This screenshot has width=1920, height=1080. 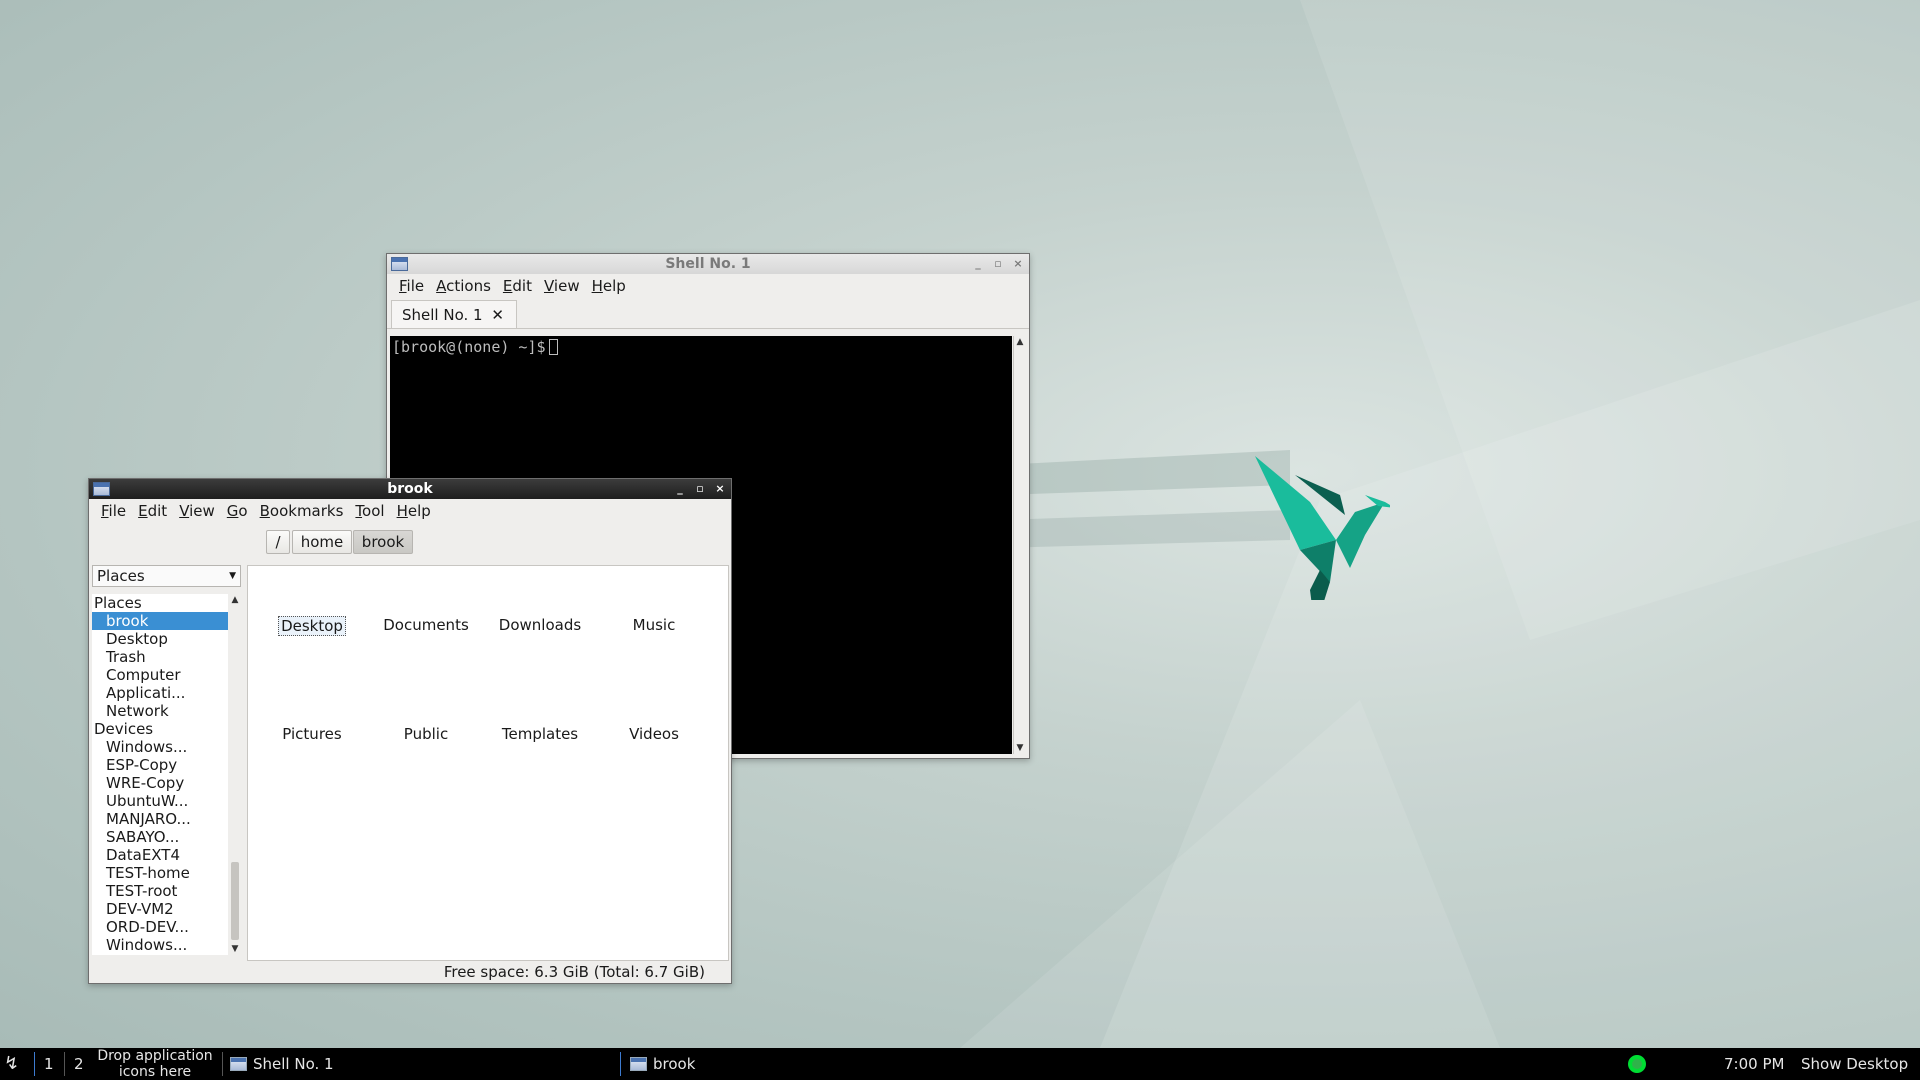 I want to click on file-manager-menubar: File Edit View Go Bookmarks Tool Help, so click(x=410, y=511).